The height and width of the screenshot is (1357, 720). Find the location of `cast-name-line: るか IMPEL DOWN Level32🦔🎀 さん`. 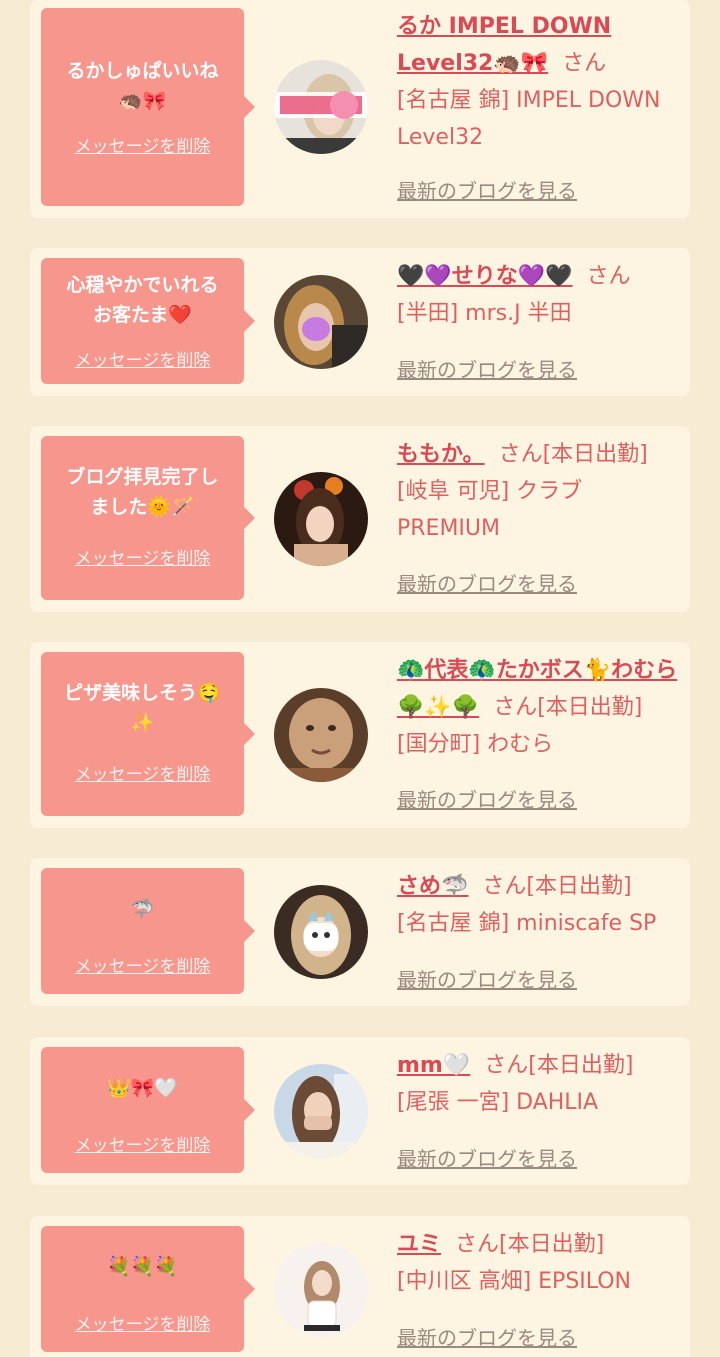

cast-name-line: るか IMPEL DOWN Level32🦔🎀 さん is located at coordinates (542, 45).